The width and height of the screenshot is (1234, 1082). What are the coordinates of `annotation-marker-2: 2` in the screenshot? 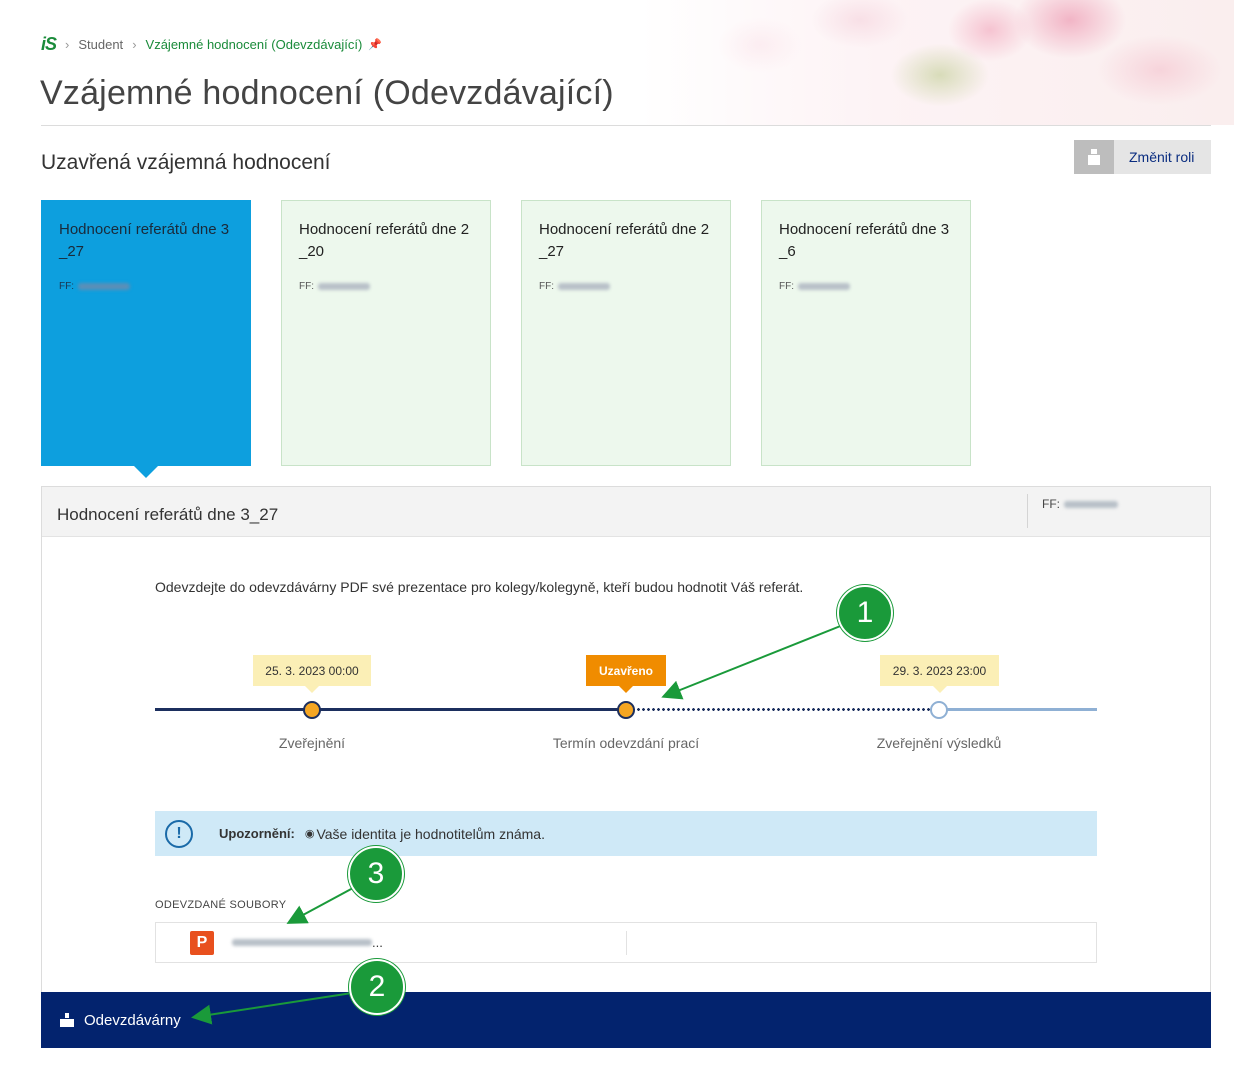 It's located at (377, 987).